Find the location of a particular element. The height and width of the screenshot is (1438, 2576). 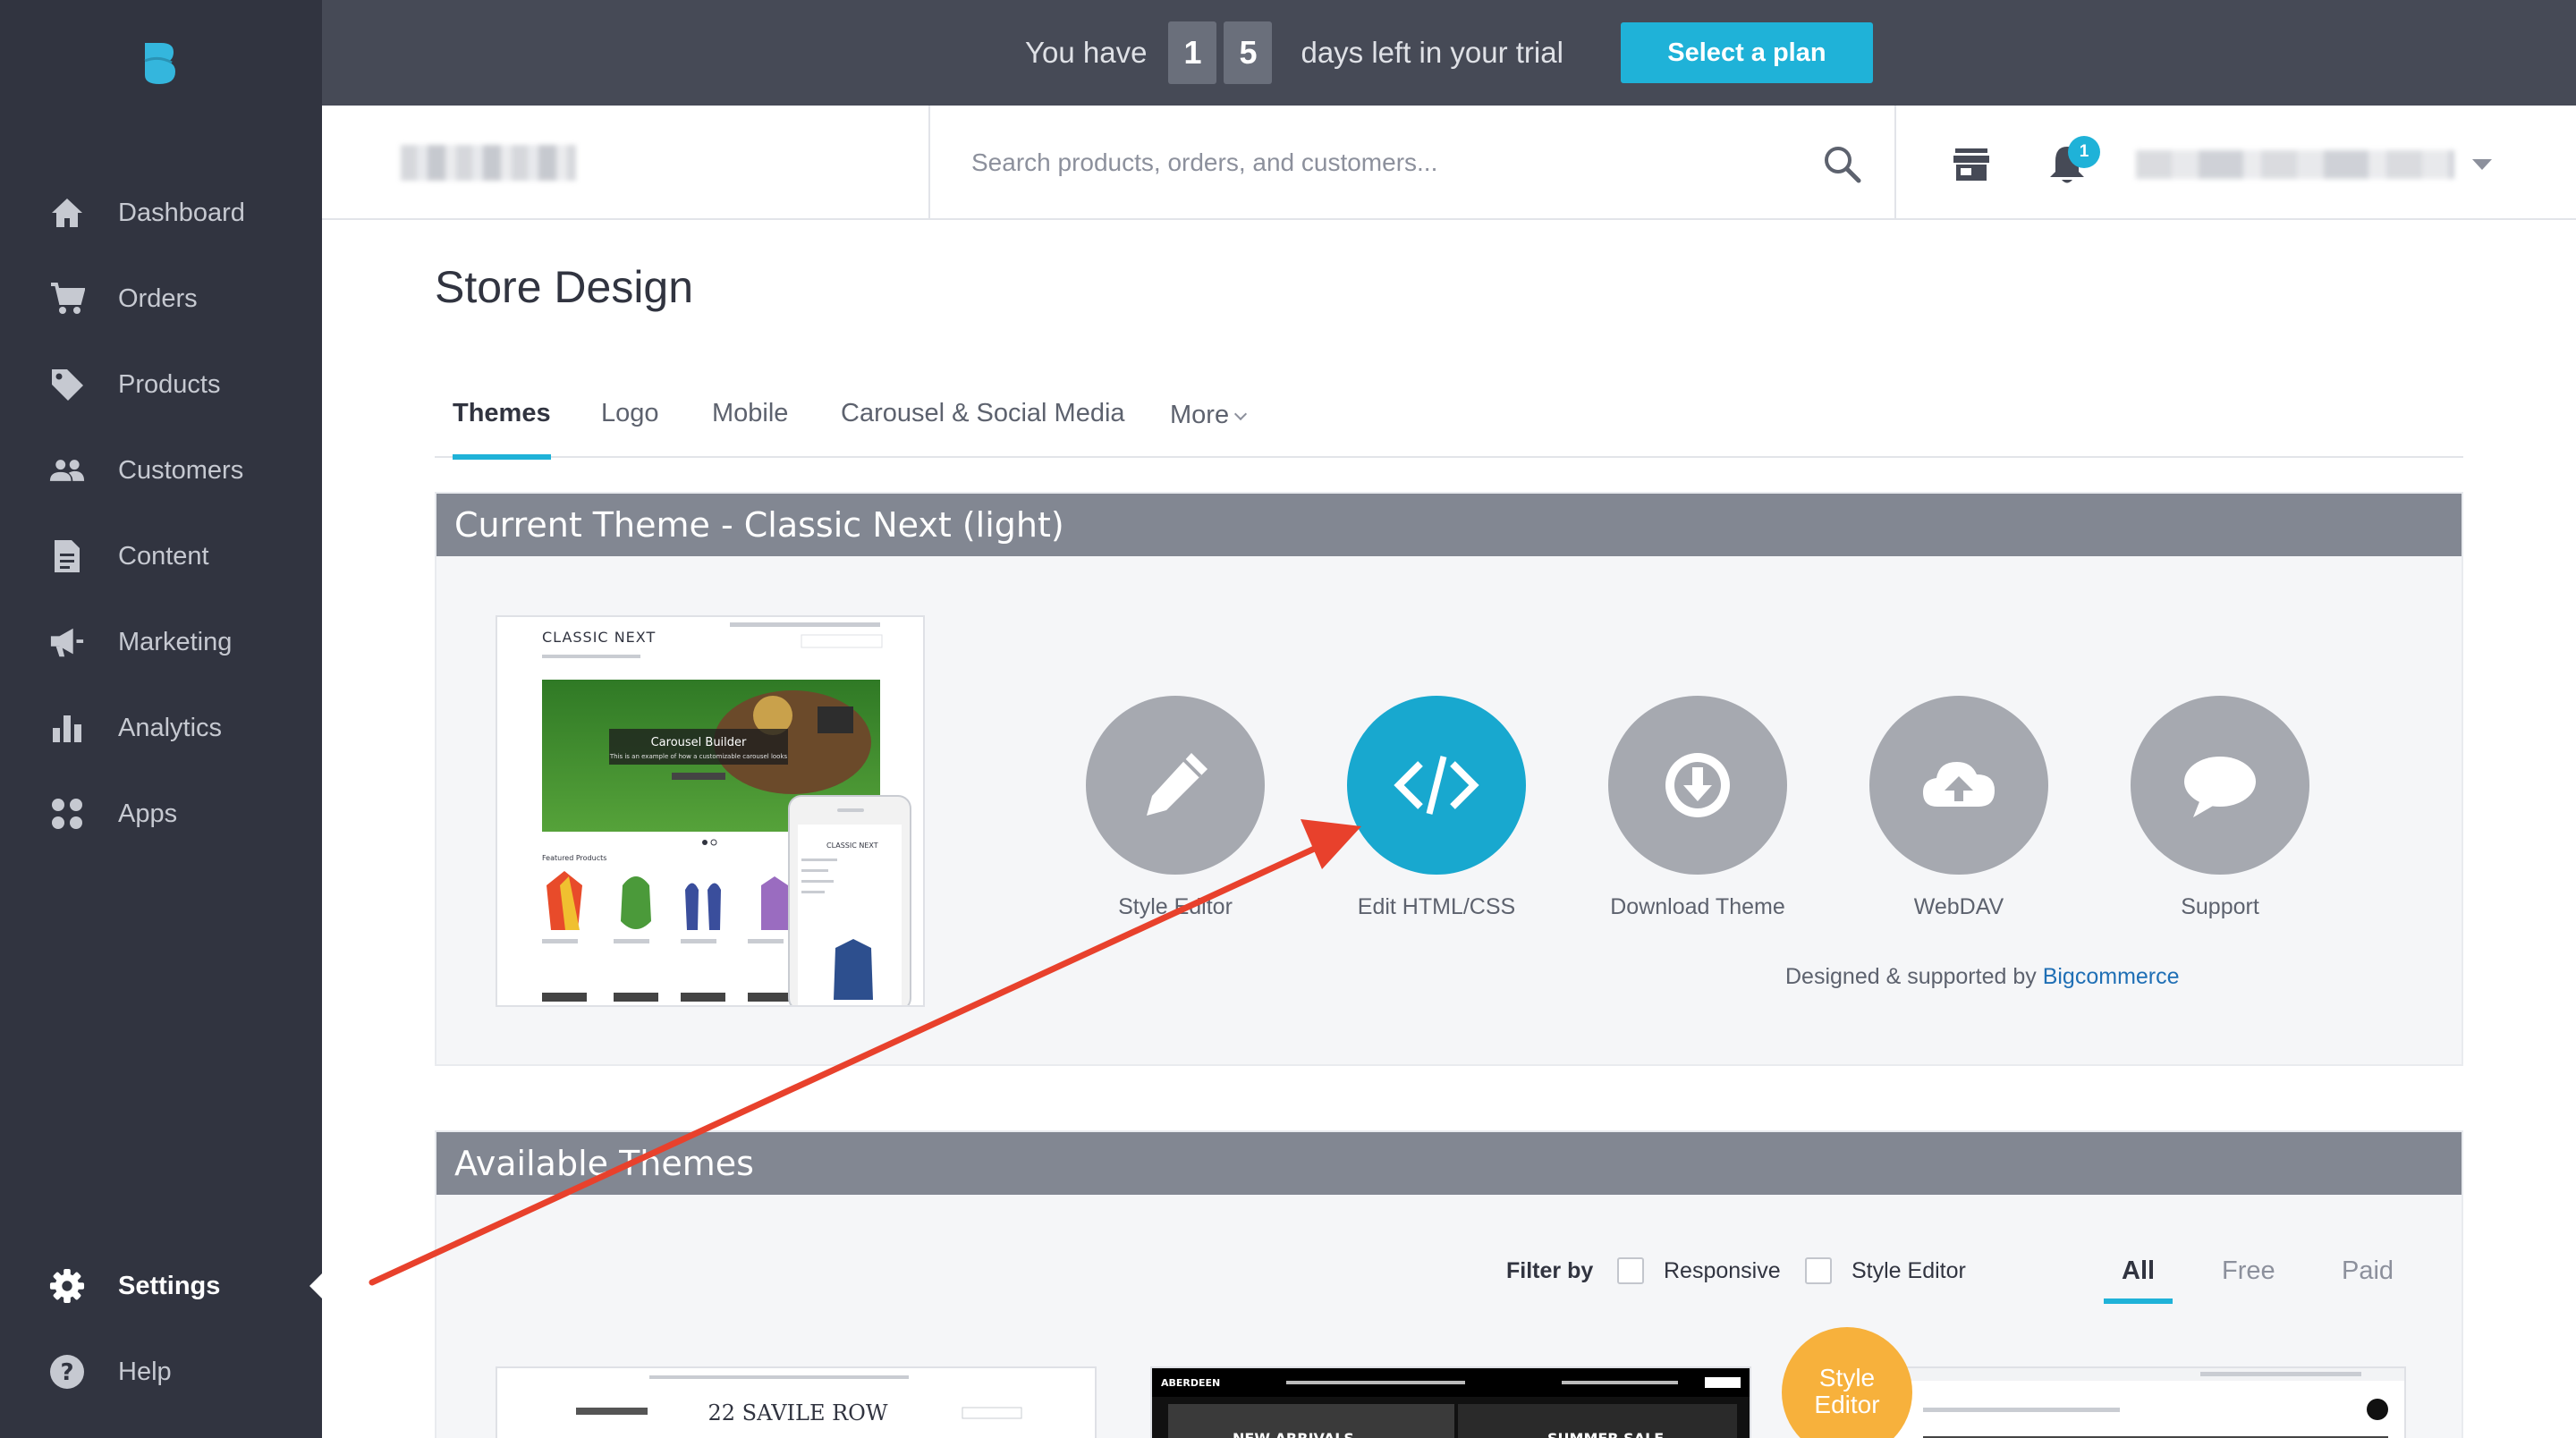

webdav-action: WebDAV is located at coordinates (1959, 808).